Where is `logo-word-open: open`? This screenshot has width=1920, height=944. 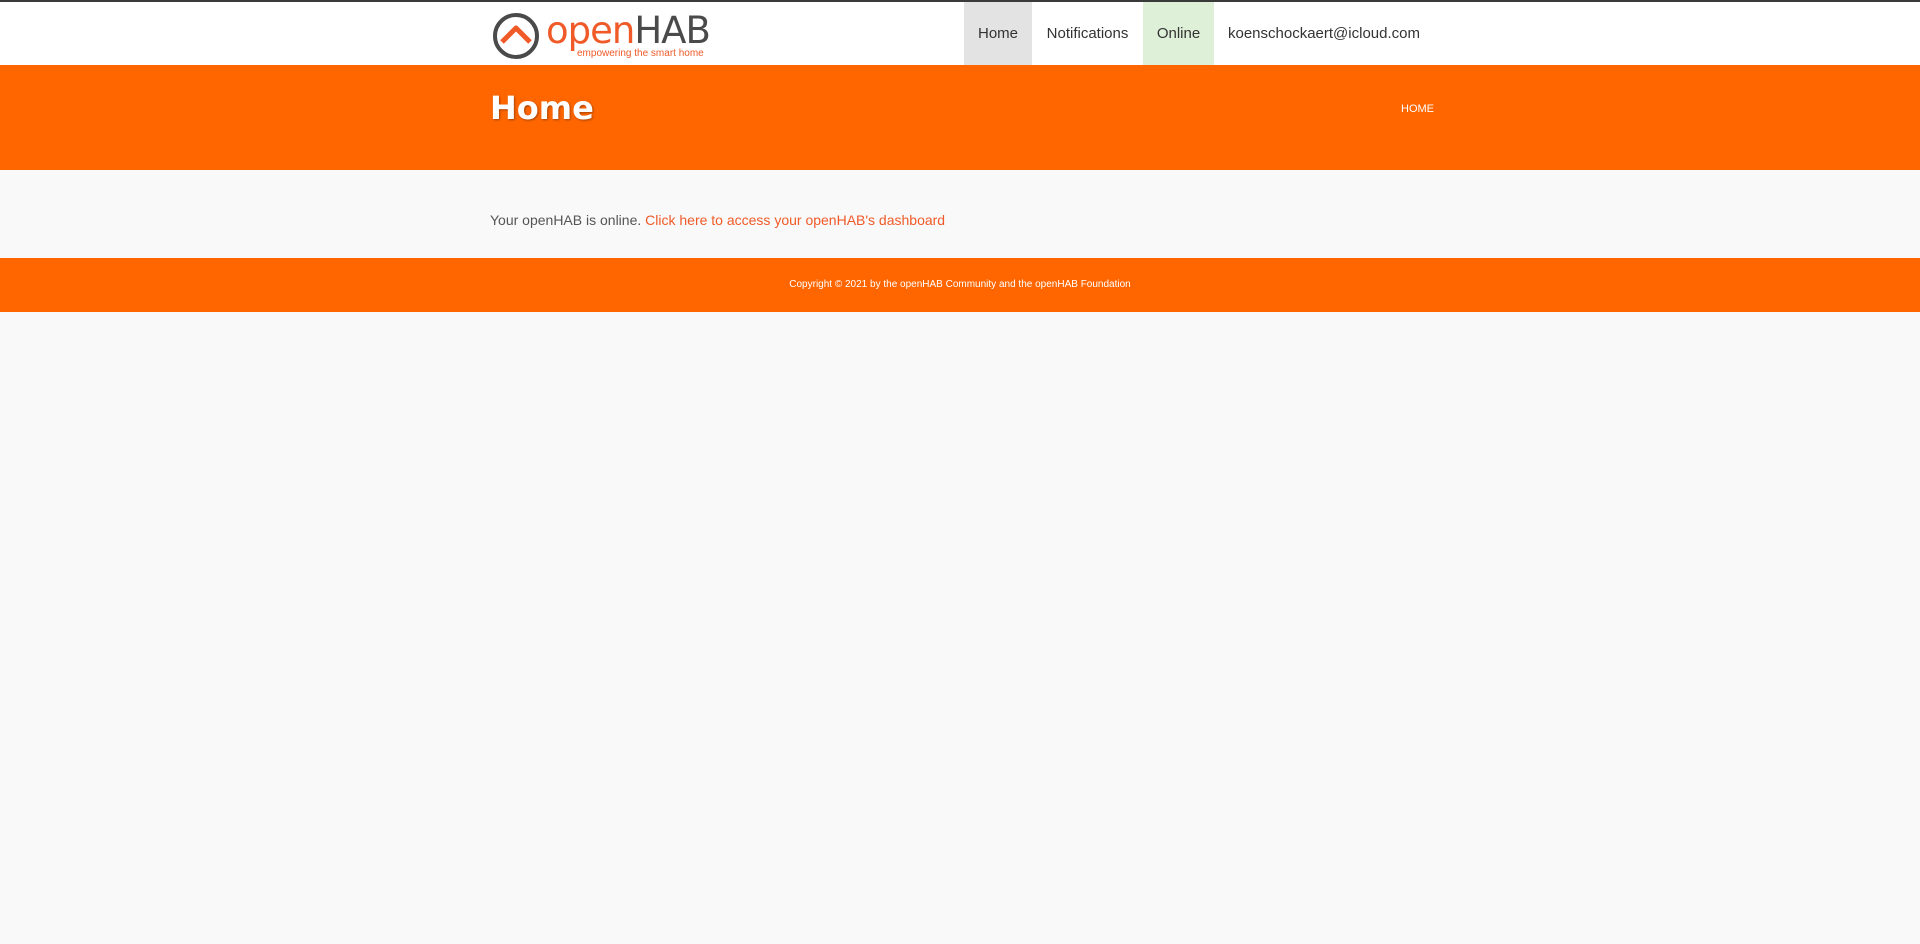
logo-word-open: open is located at coordinates (590, 30).